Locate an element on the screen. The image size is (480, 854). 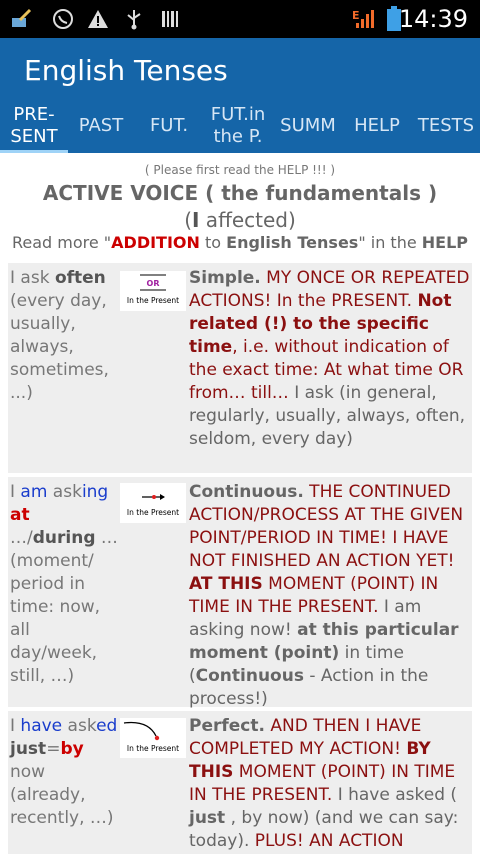
clock: 14:39 is located at coordinates (433, 19).